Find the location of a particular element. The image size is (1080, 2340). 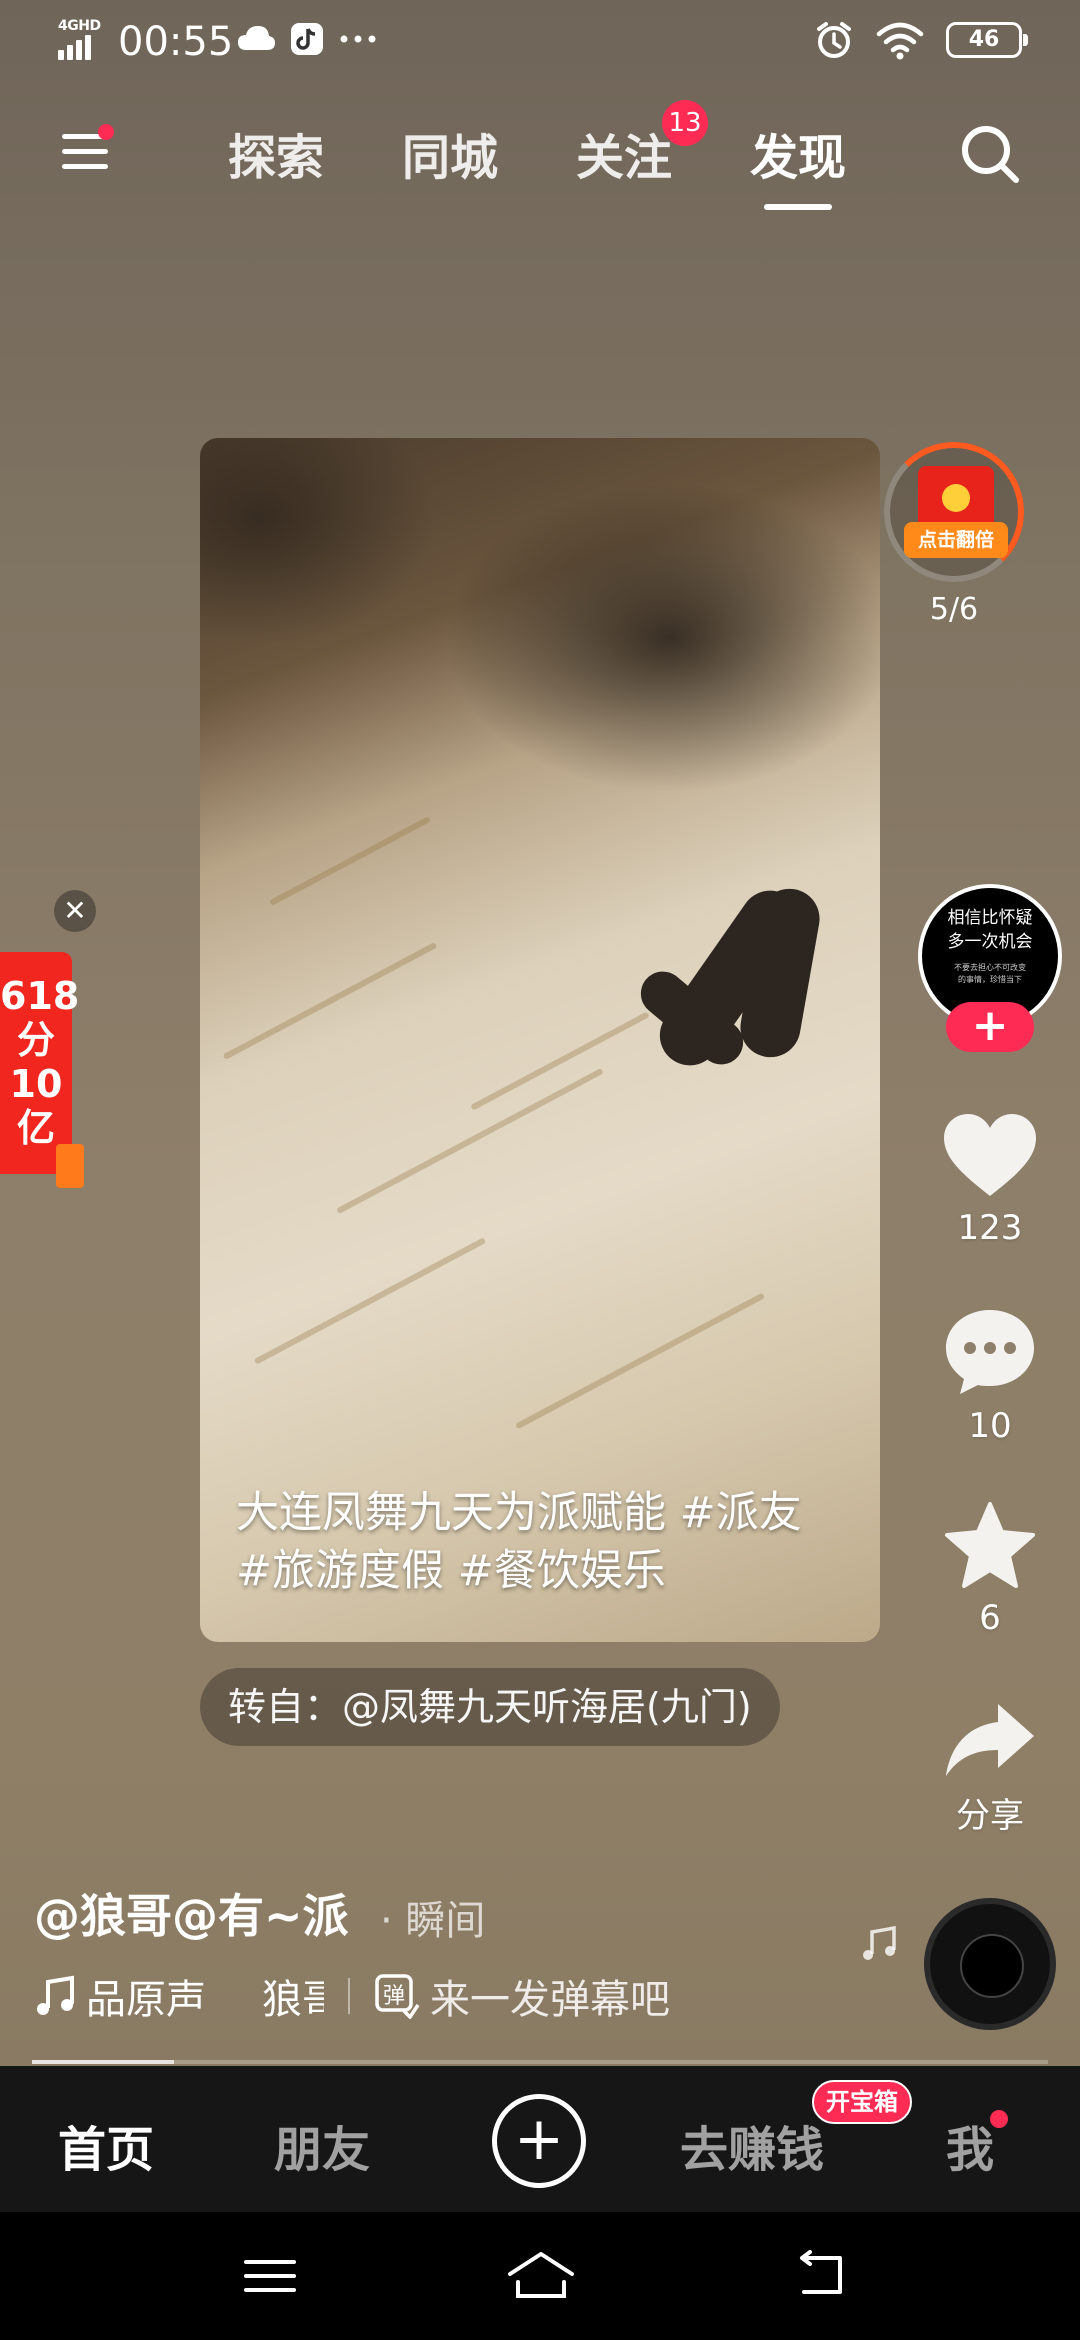

progress-fill is located at coordinates (103, 2062).